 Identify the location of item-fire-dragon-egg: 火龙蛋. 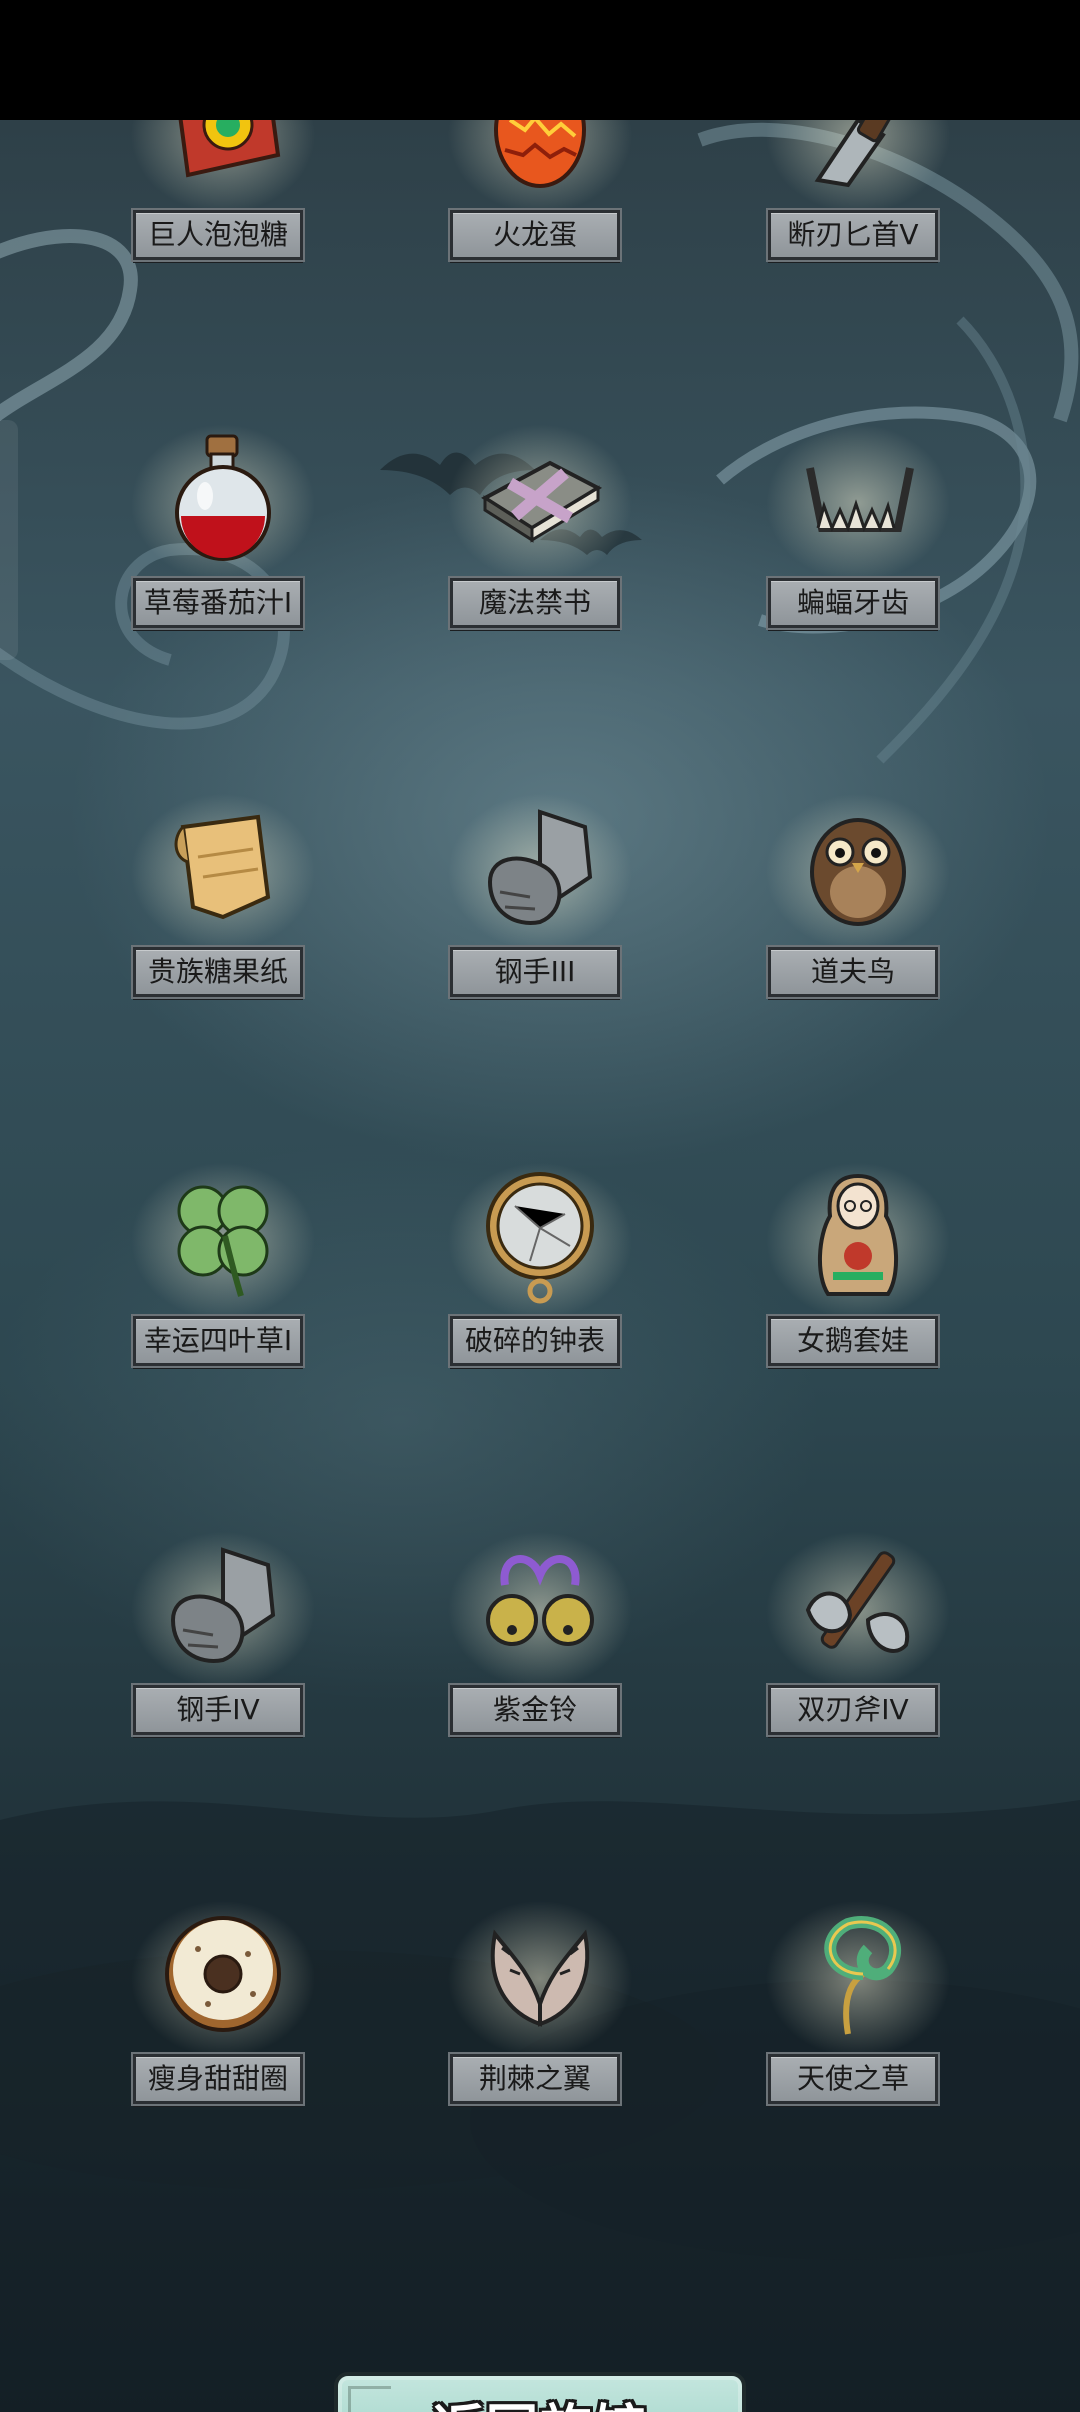
(540, 200).